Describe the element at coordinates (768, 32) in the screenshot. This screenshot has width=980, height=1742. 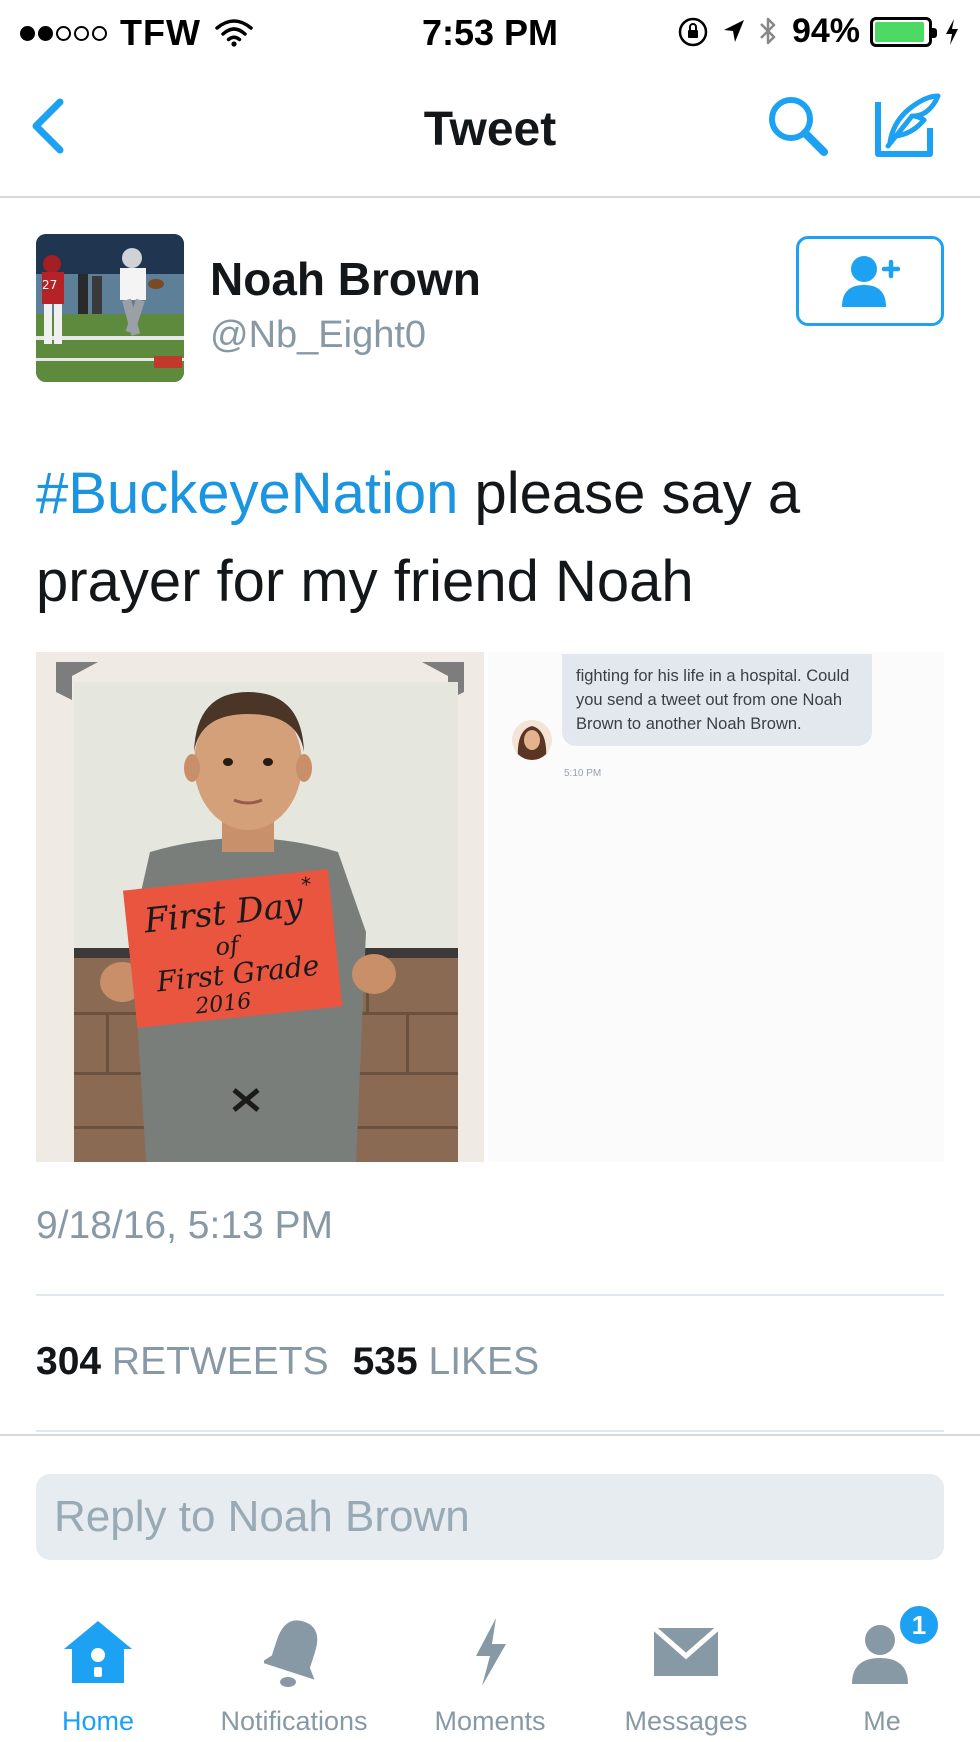
I see `bluetooth-icon` at that location.